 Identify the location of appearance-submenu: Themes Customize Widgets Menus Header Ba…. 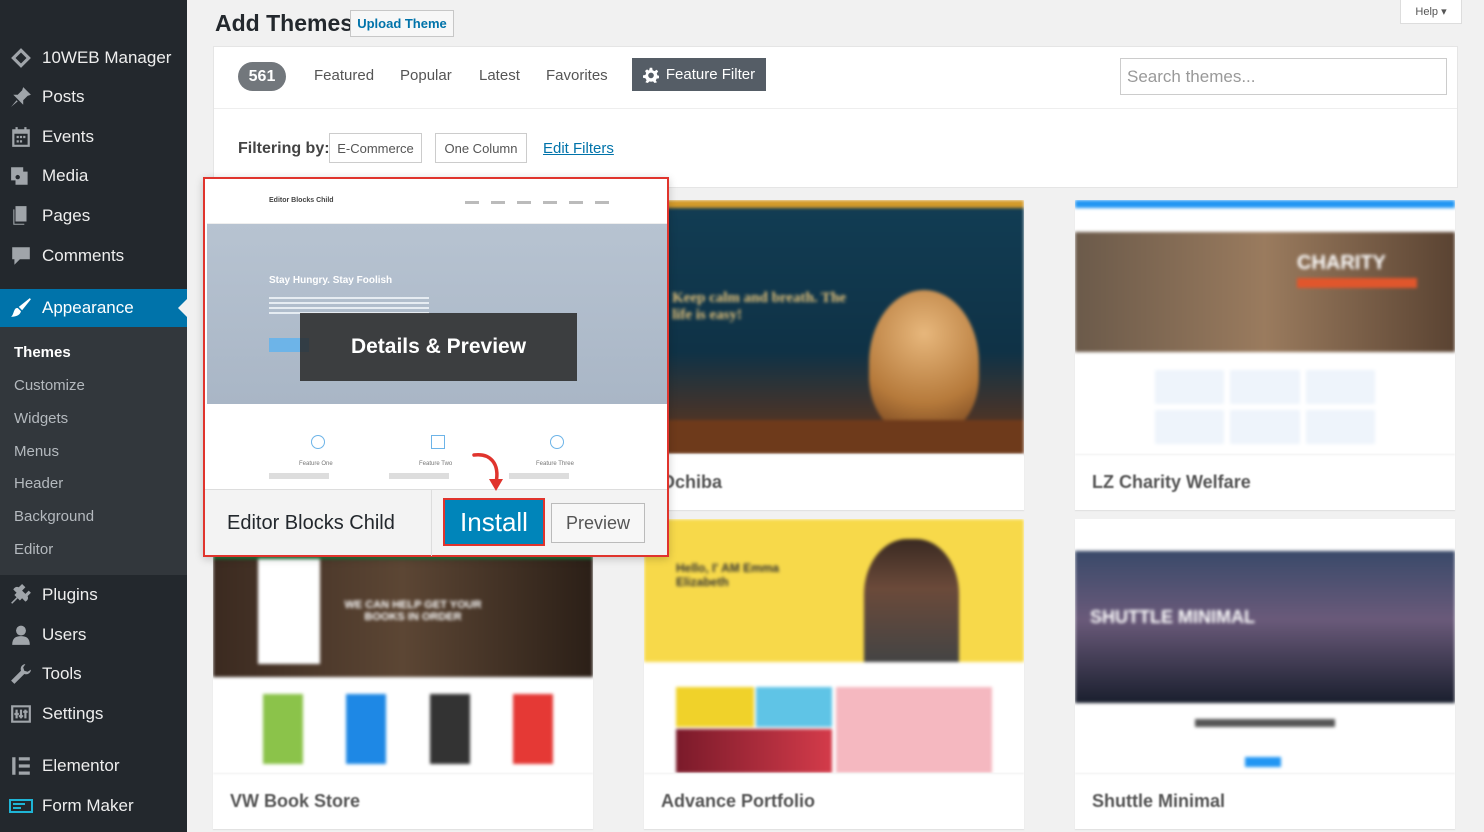
(93, 451).